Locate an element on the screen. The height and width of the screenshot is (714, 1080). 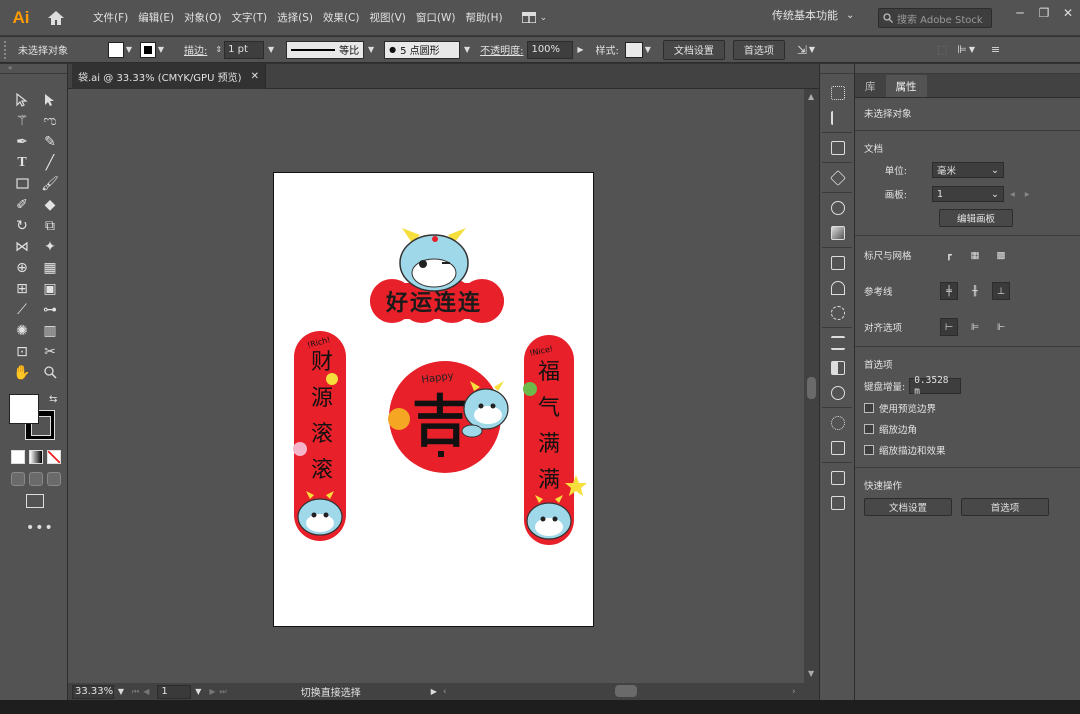
symbol-sprayer-tool-icon: ✺ is located at coordinates (22, 330).